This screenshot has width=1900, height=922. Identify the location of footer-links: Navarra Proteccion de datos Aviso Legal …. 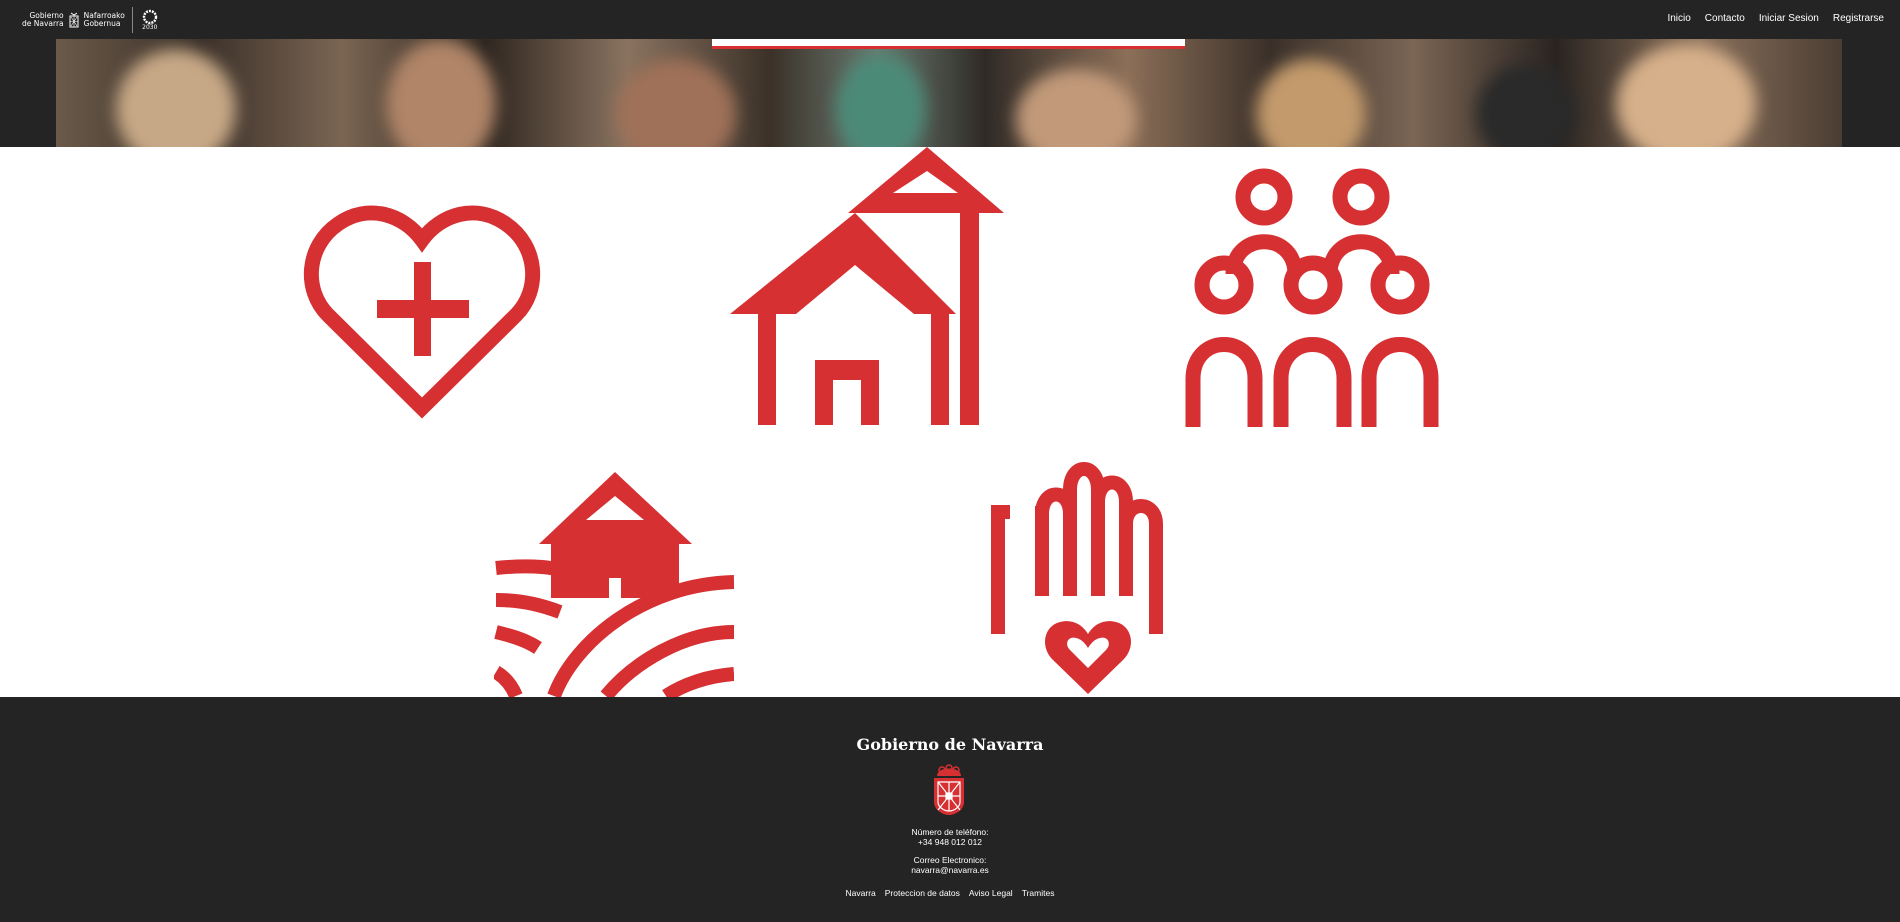
(950, 893).